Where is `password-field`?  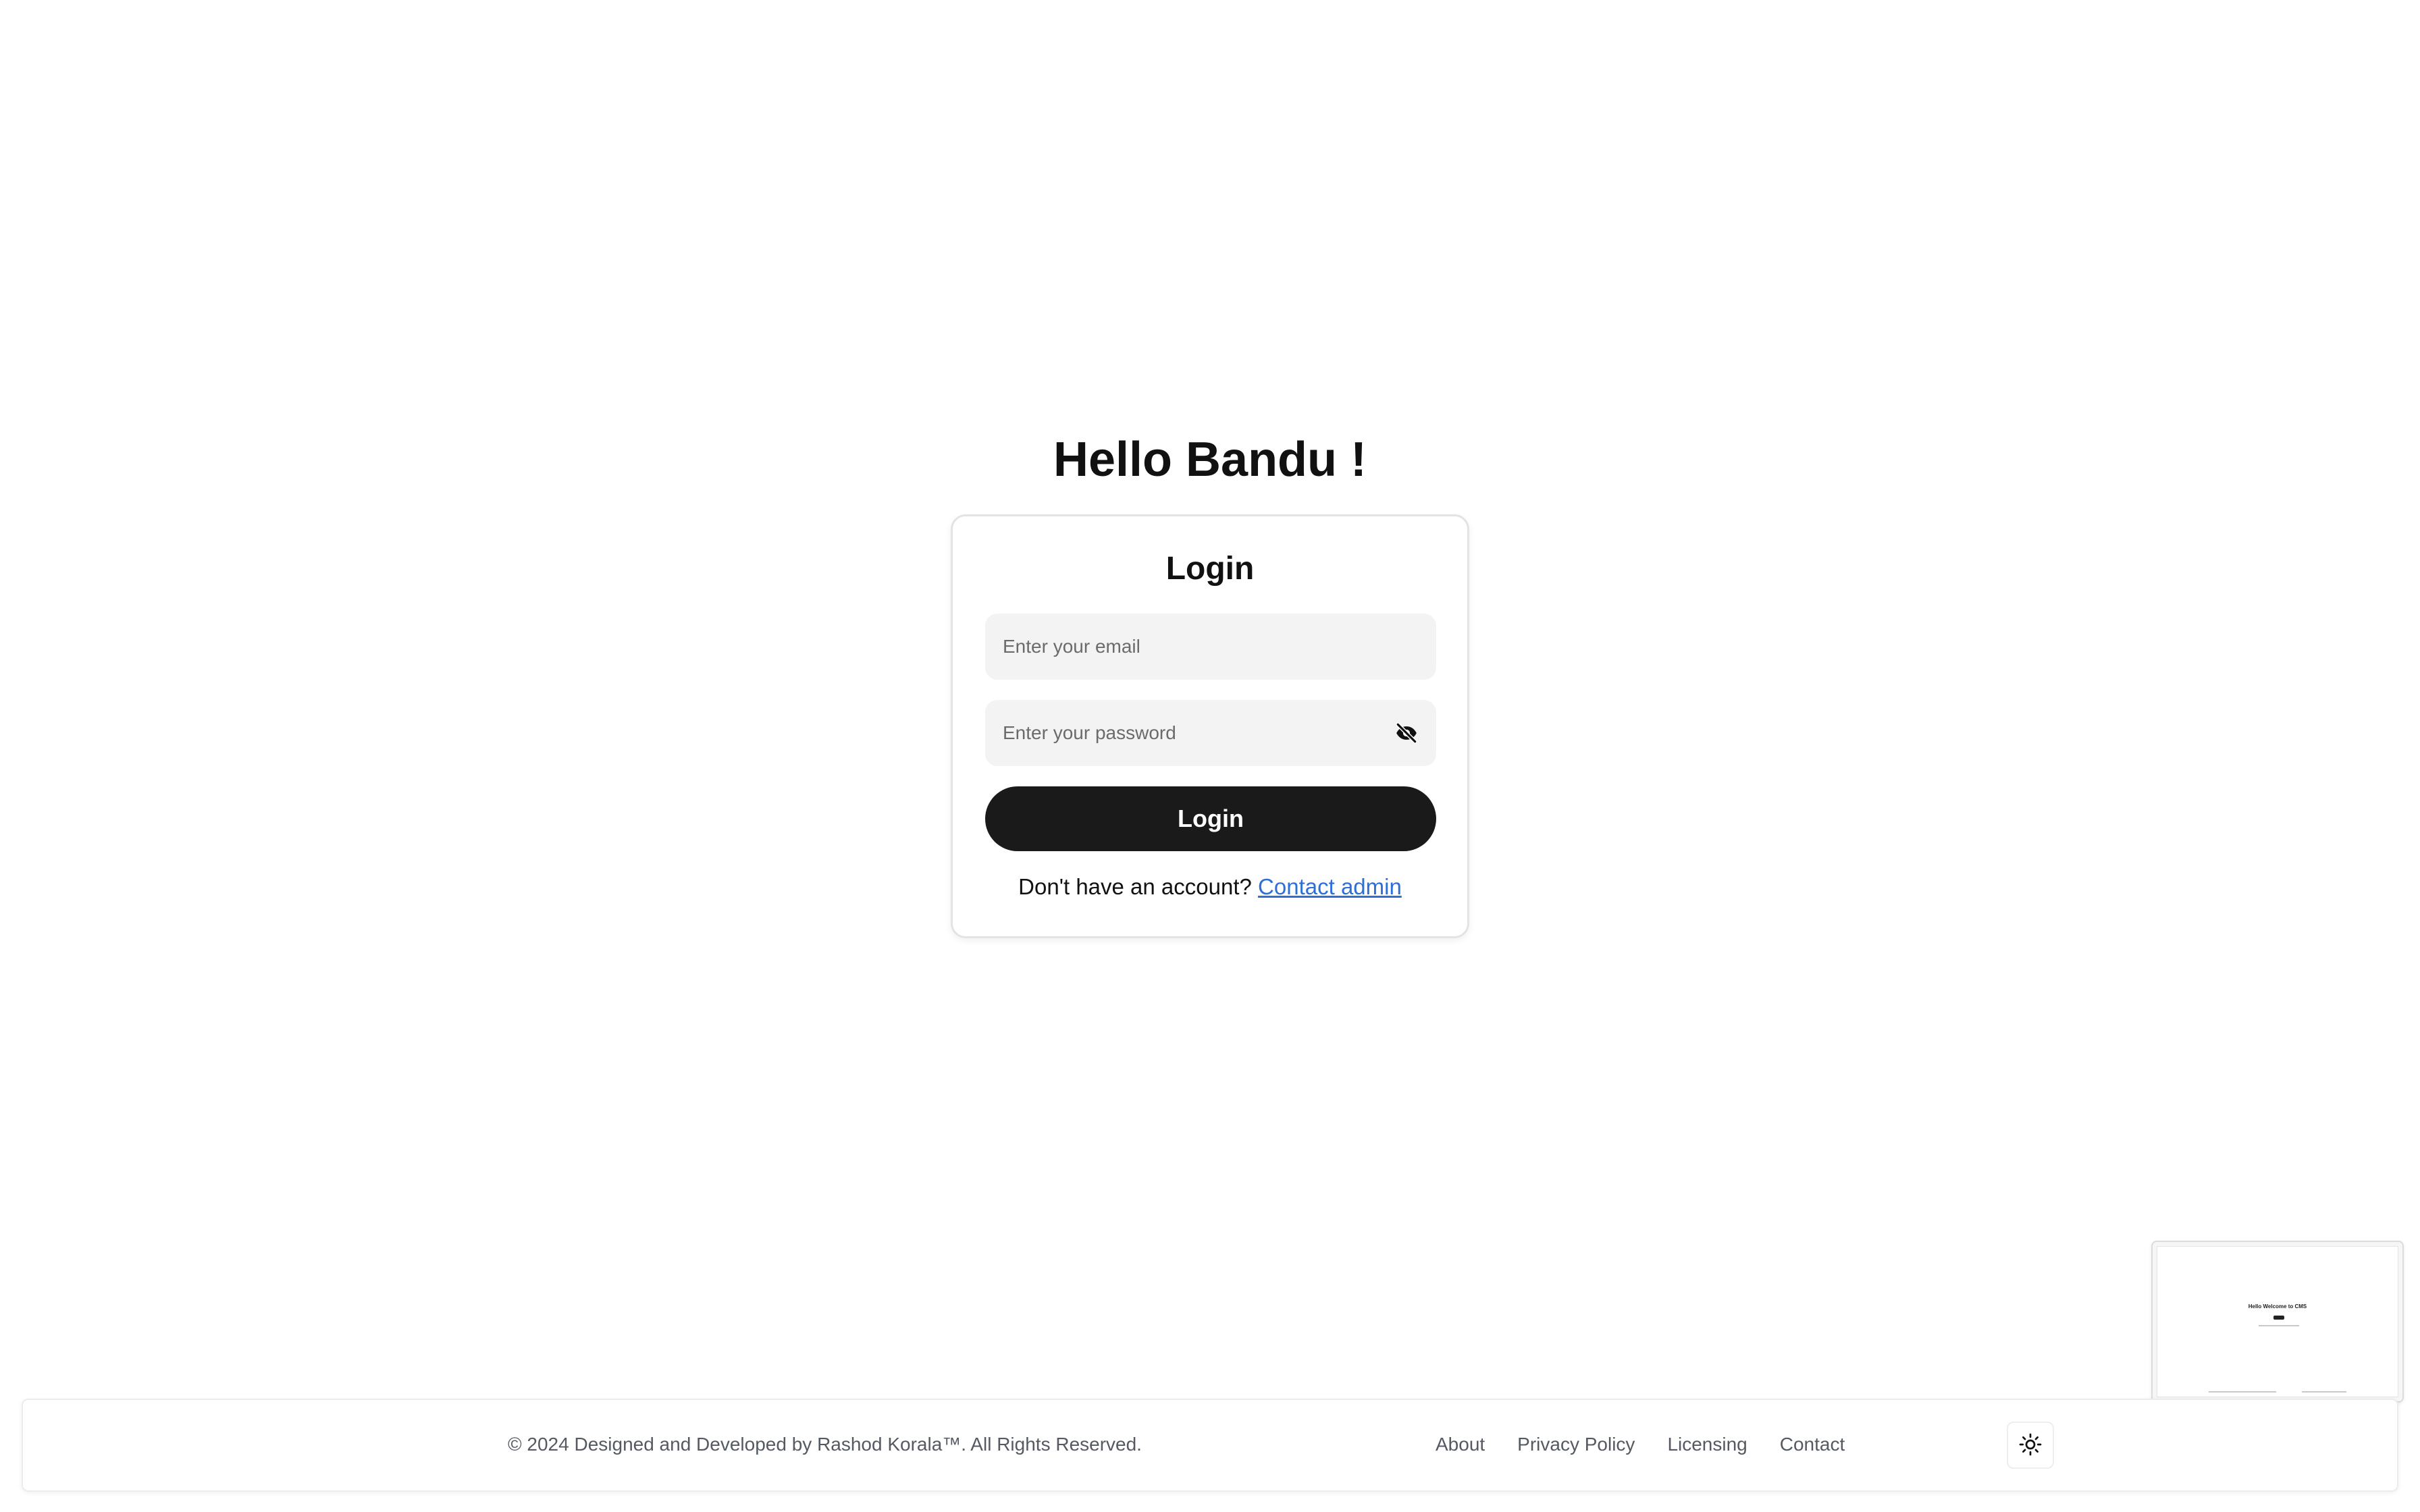
password-field is located at coordinates (1210, 733).